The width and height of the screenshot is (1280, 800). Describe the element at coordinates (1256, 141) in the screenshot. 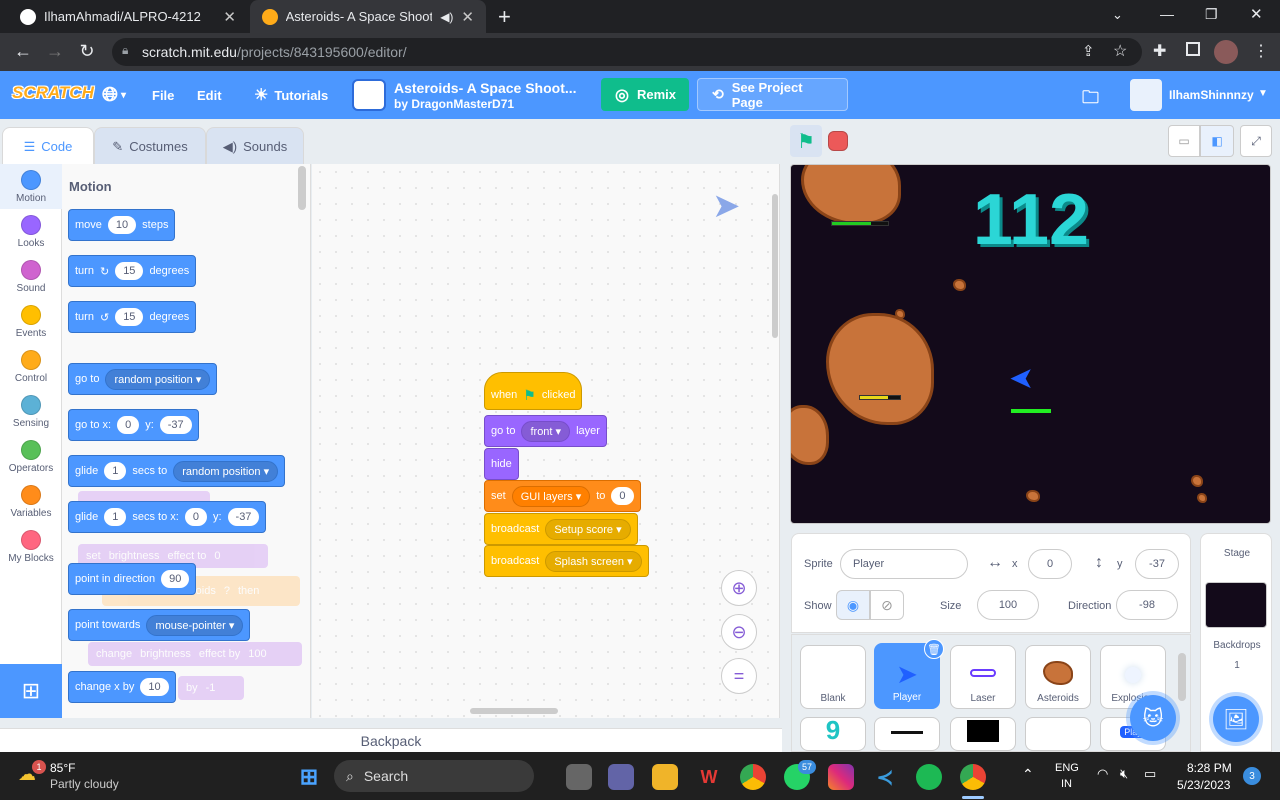

I see `fullscreen-icon: ⤢` at that location.